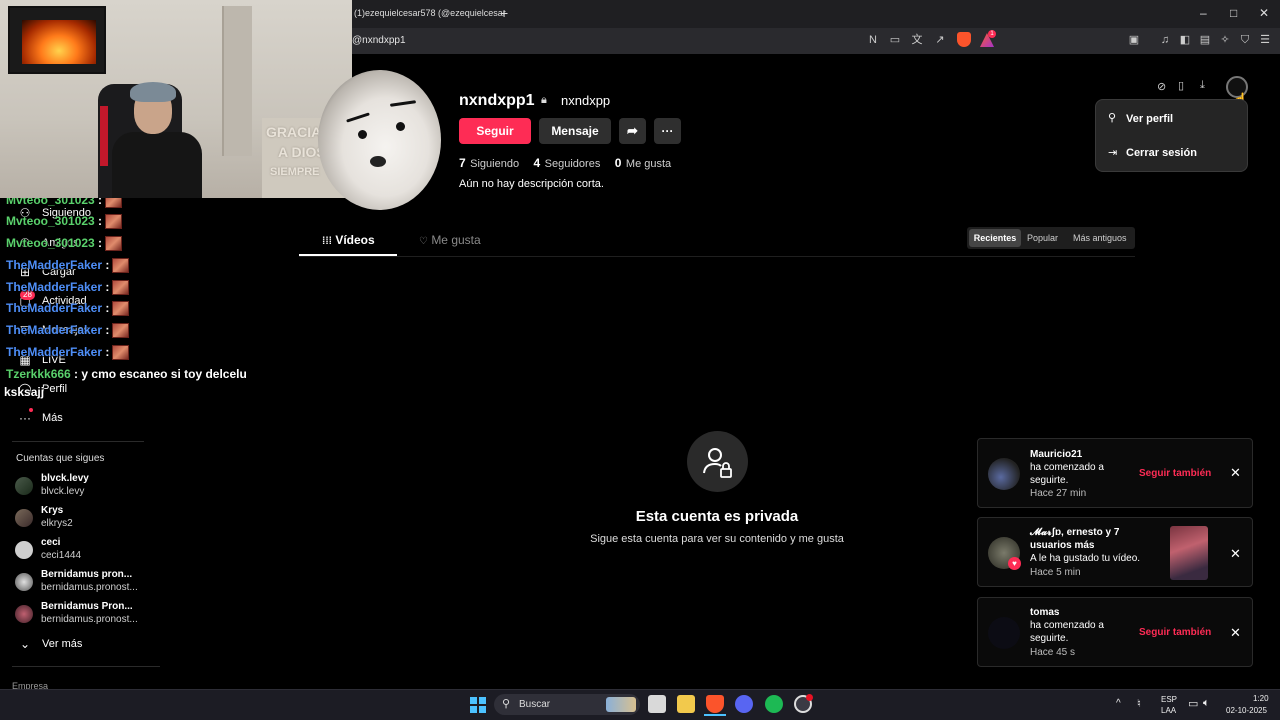 This screenshot has width=1280, height=720. What do you see at coordinates (717, 461) in the screenshot?
I see `private-account-icon` at bounding box center [717, 461].